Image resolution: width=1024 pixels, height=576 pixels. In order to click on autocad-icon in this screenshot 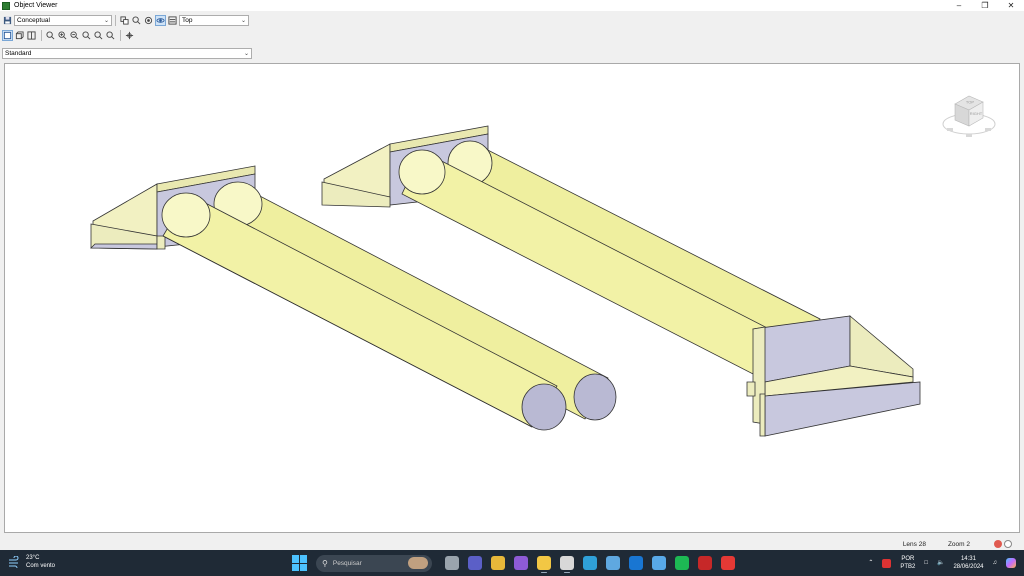, I will do `click(566, 564)`.